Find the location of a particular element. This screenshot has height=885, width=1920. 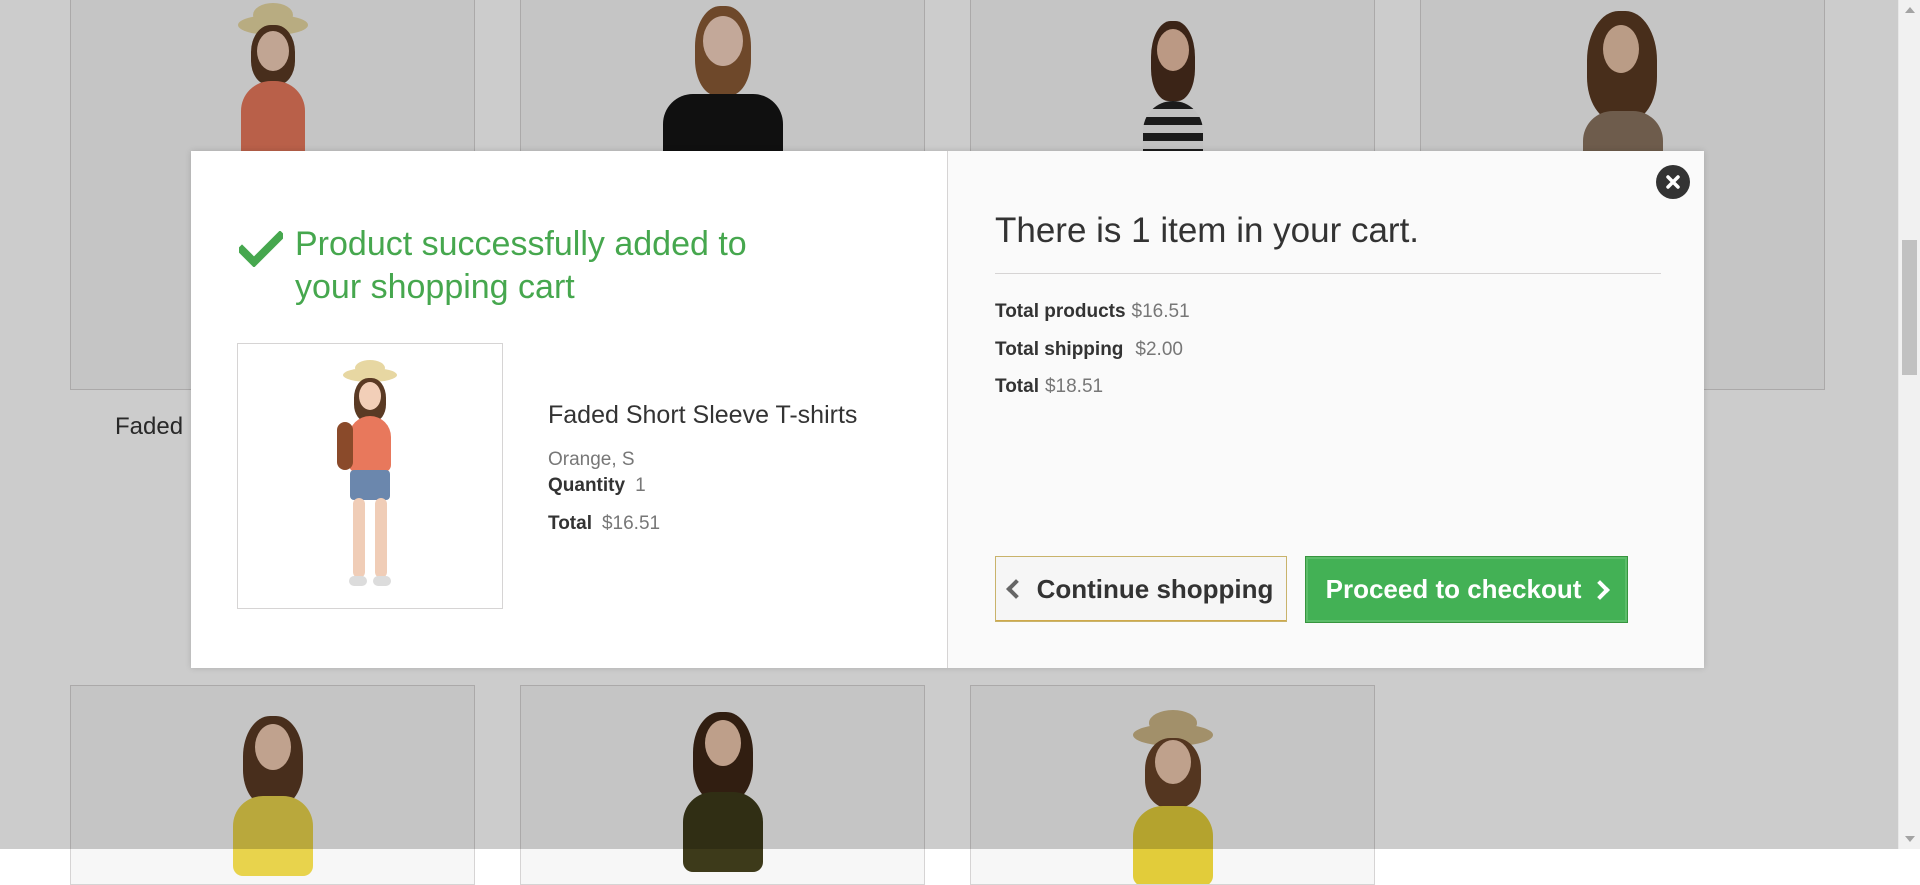

quantity-value: 1 is located at coordinates (640, 485).